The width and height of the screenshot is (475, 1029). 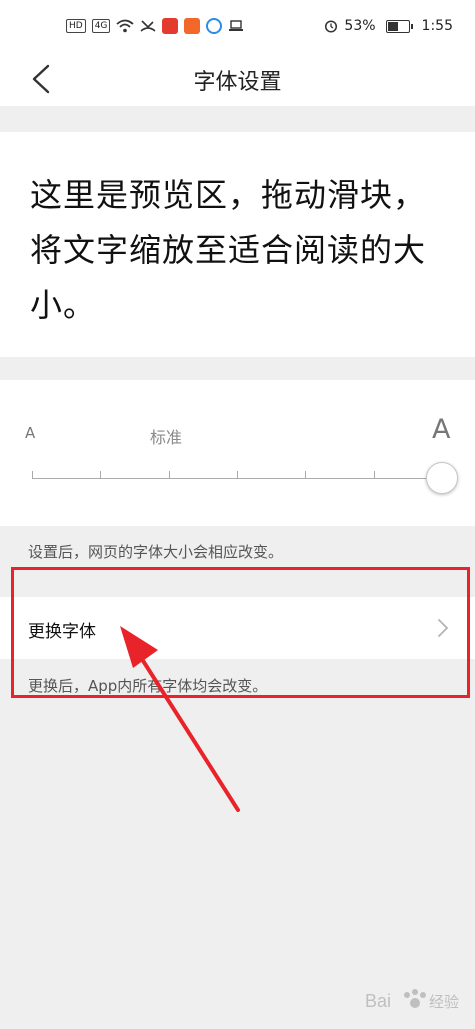 I want to click on app-red-icon, so click(x=170, y=26).